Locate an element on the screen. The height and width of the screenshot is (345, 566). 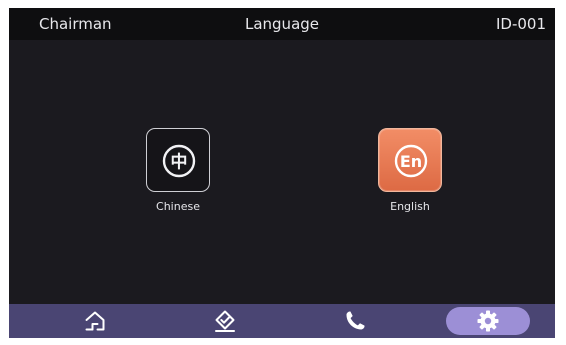
checkmark-icon is located at coordinates (225, 321).